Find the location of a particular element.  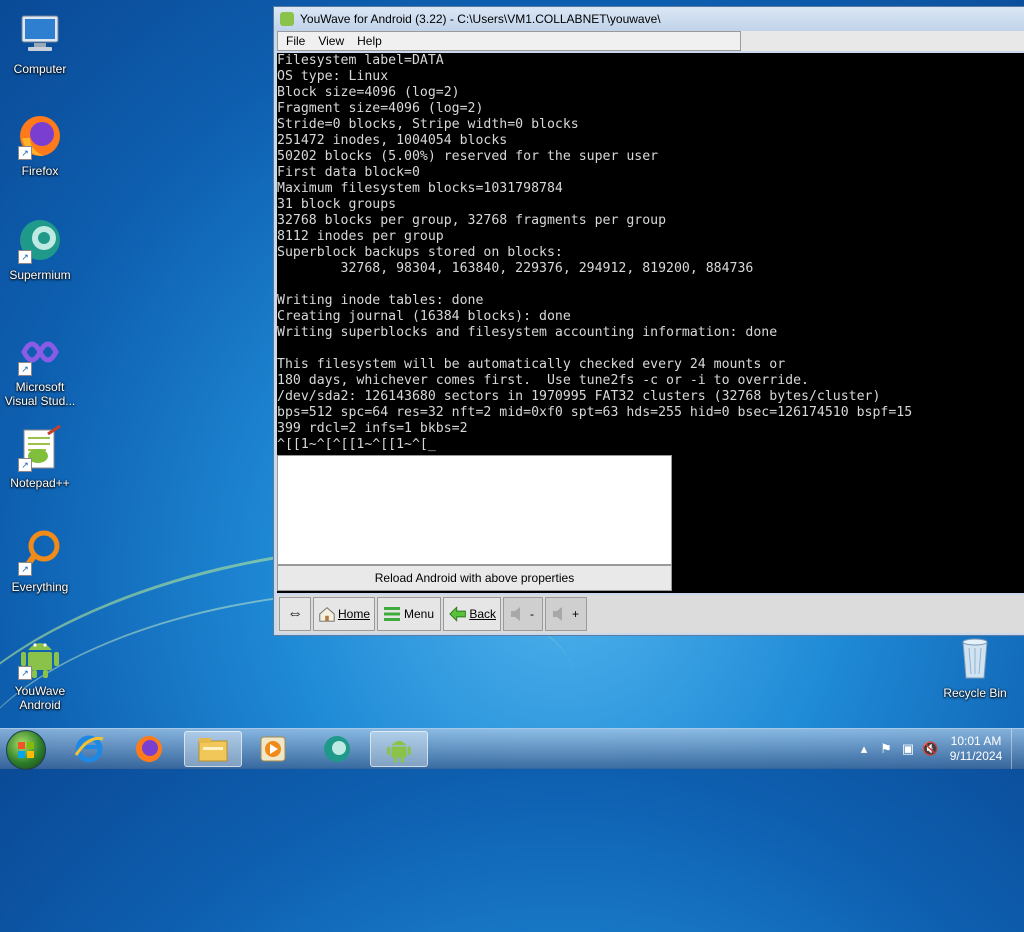

start-button is located at coordinates (26, 750).